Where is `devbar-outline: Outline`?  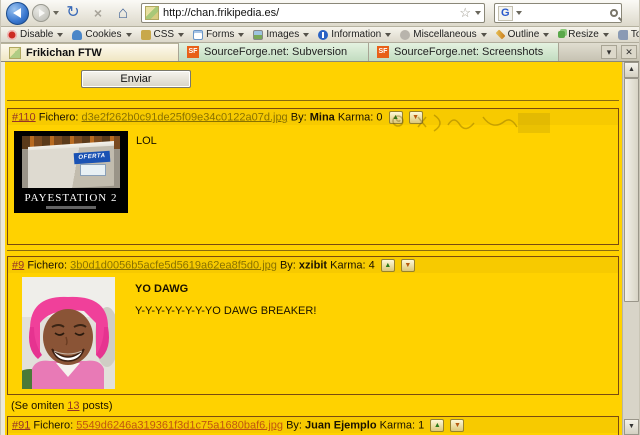
devbar-outline: Outline is located at coordinates (522, 34).